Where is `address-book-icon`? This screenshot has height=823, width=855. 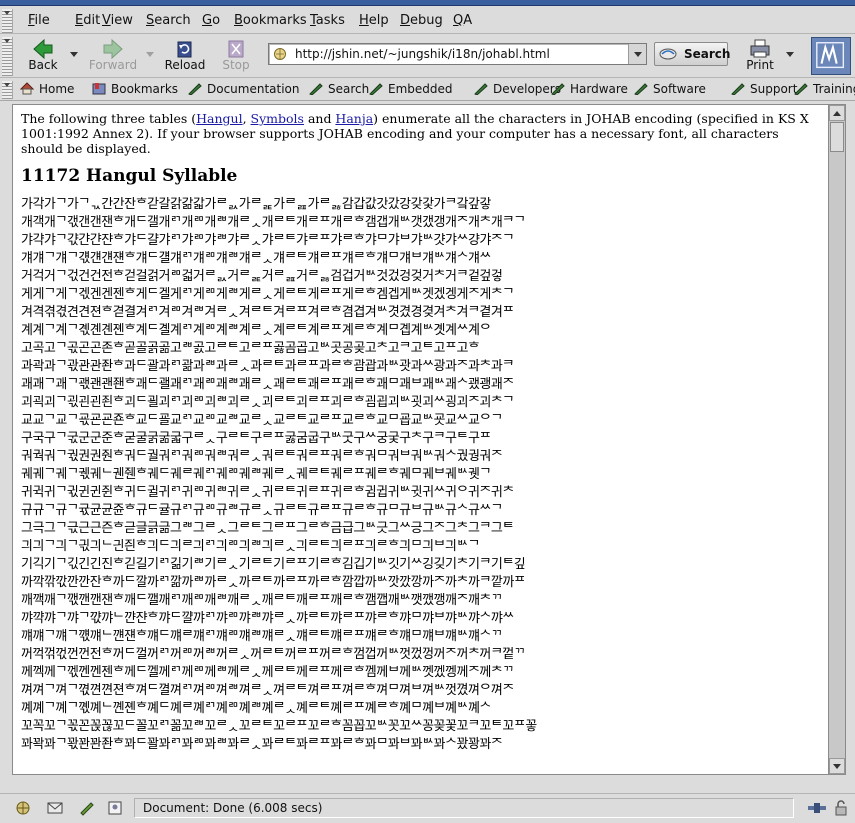 address-book-icon is located at coordinates (115, 808).